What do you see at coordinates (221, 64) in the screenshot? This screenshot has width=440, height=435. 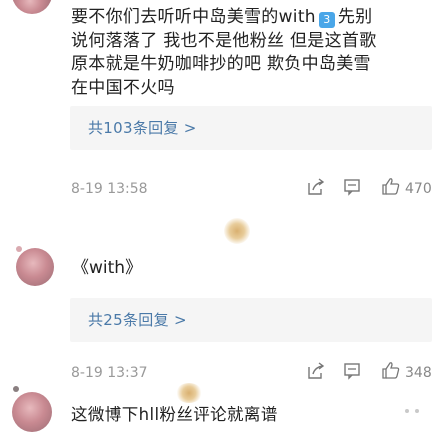 I see `comment-line: 原本就是牛奶咖啡抄的吧 欺负中岛美雪` at bounding box center [221, 64].